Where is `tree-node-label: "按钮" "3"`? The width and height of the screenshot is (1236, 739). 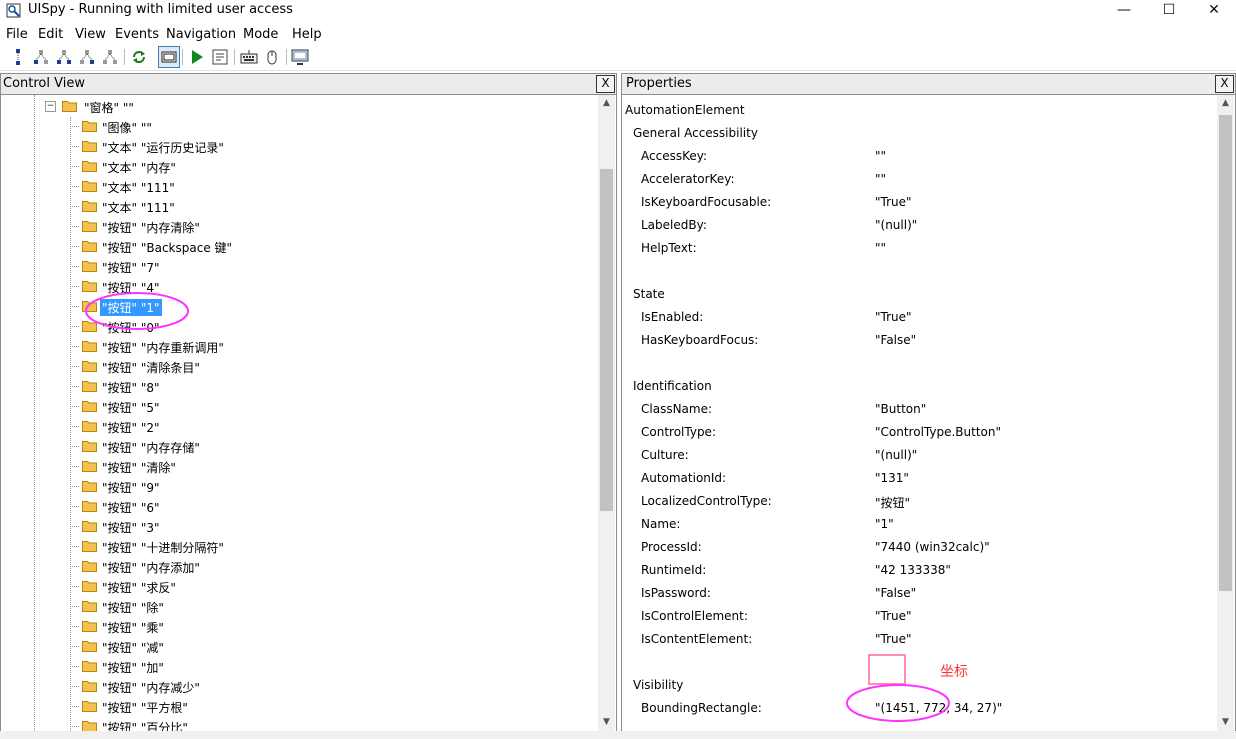
tree-node-label: "按钮" "3" is located at coordinates (131, 528).